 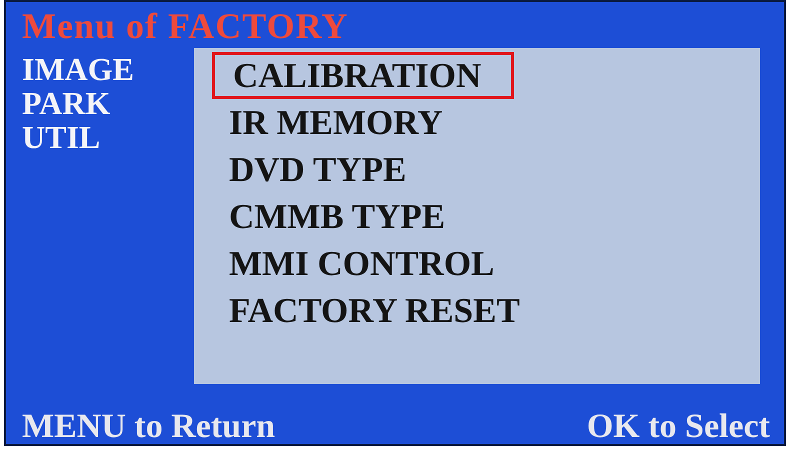 I want to click on menu-item: IR MEMORY, so click(x=336, y=122).